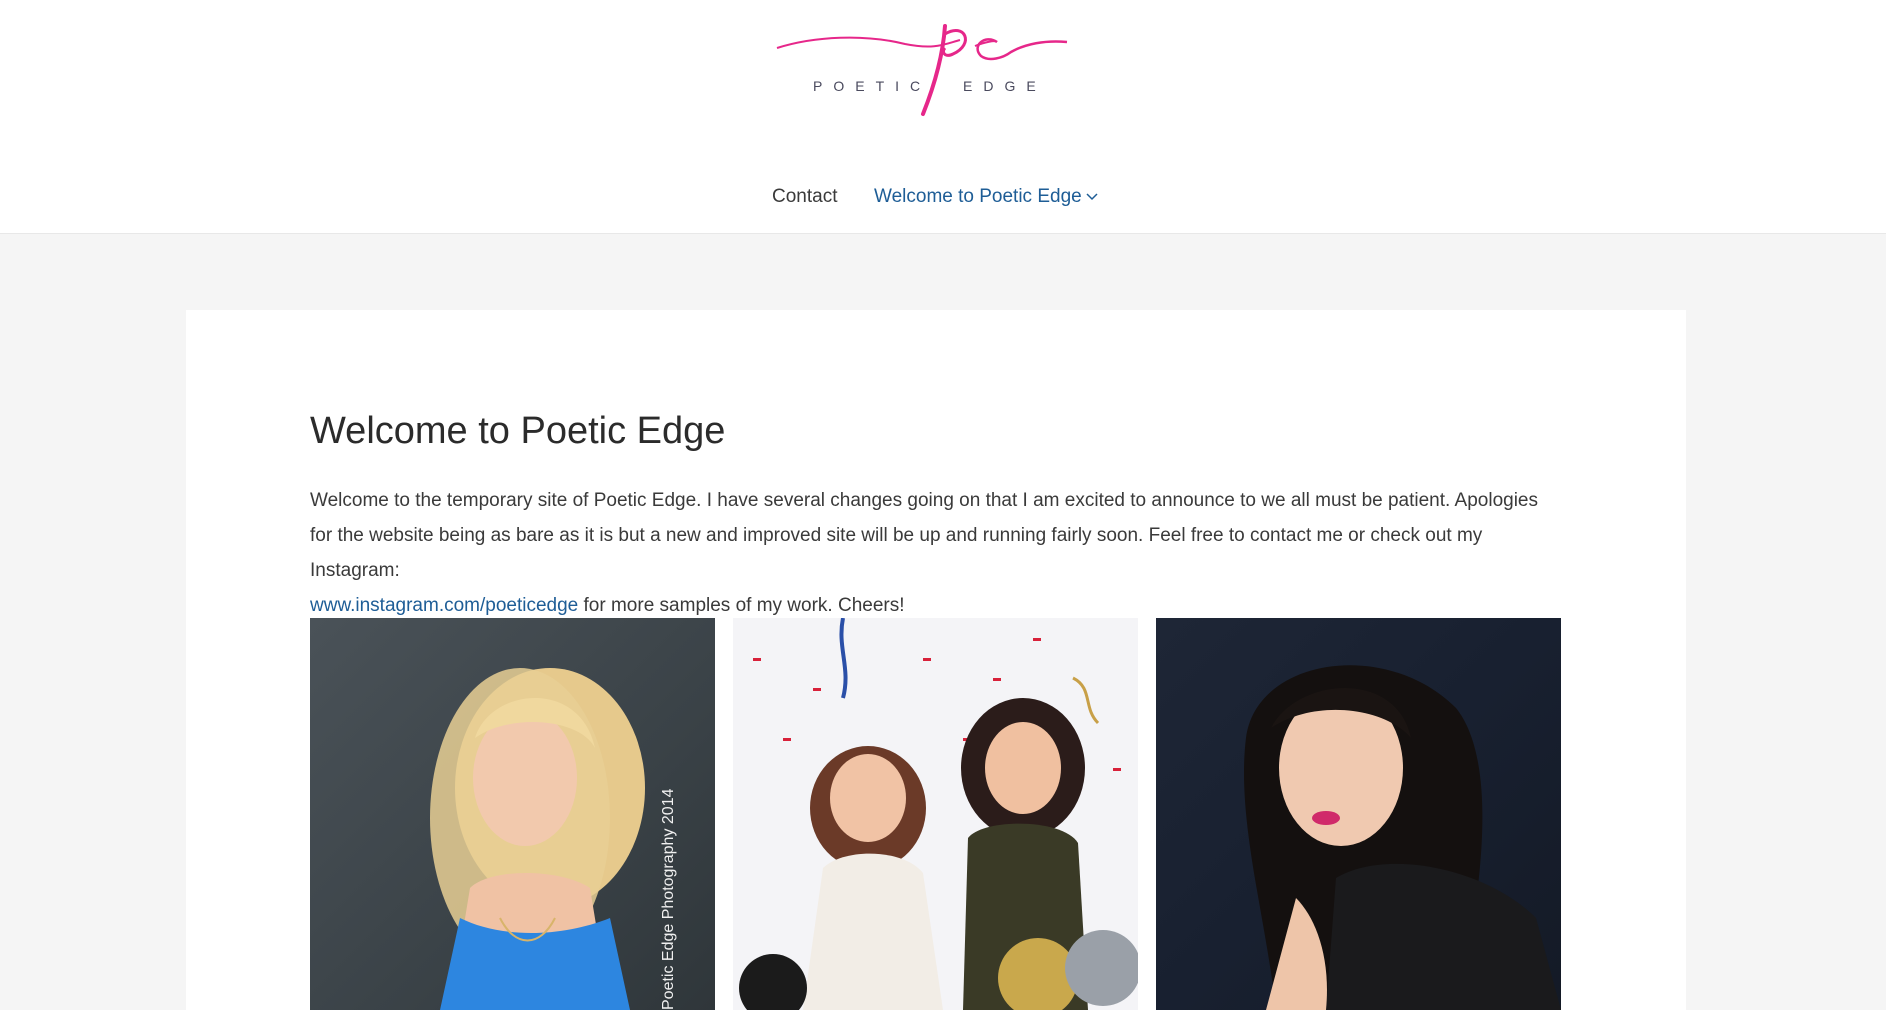 This screenshot has width=1886, height=1010. What do you see at coordinates (1092, 197) in the screenshot?
I see `chevron-down-icon` at bounding box center [1092, 197].